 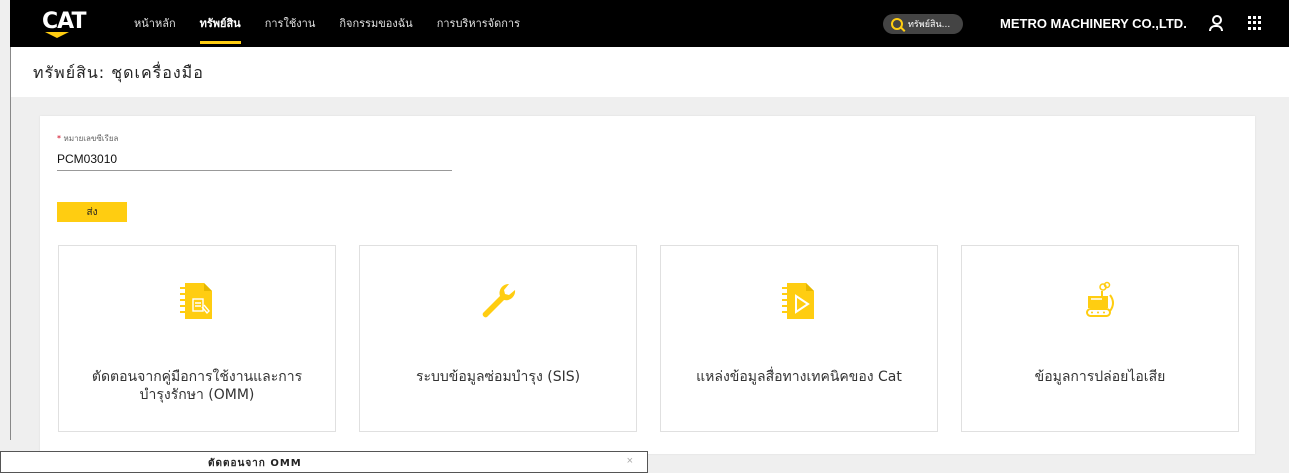 What do you see at coordinates (1100, 299) in the screenshot?
I see `emissions-machine-icon` at bounding box center [1100, 299].